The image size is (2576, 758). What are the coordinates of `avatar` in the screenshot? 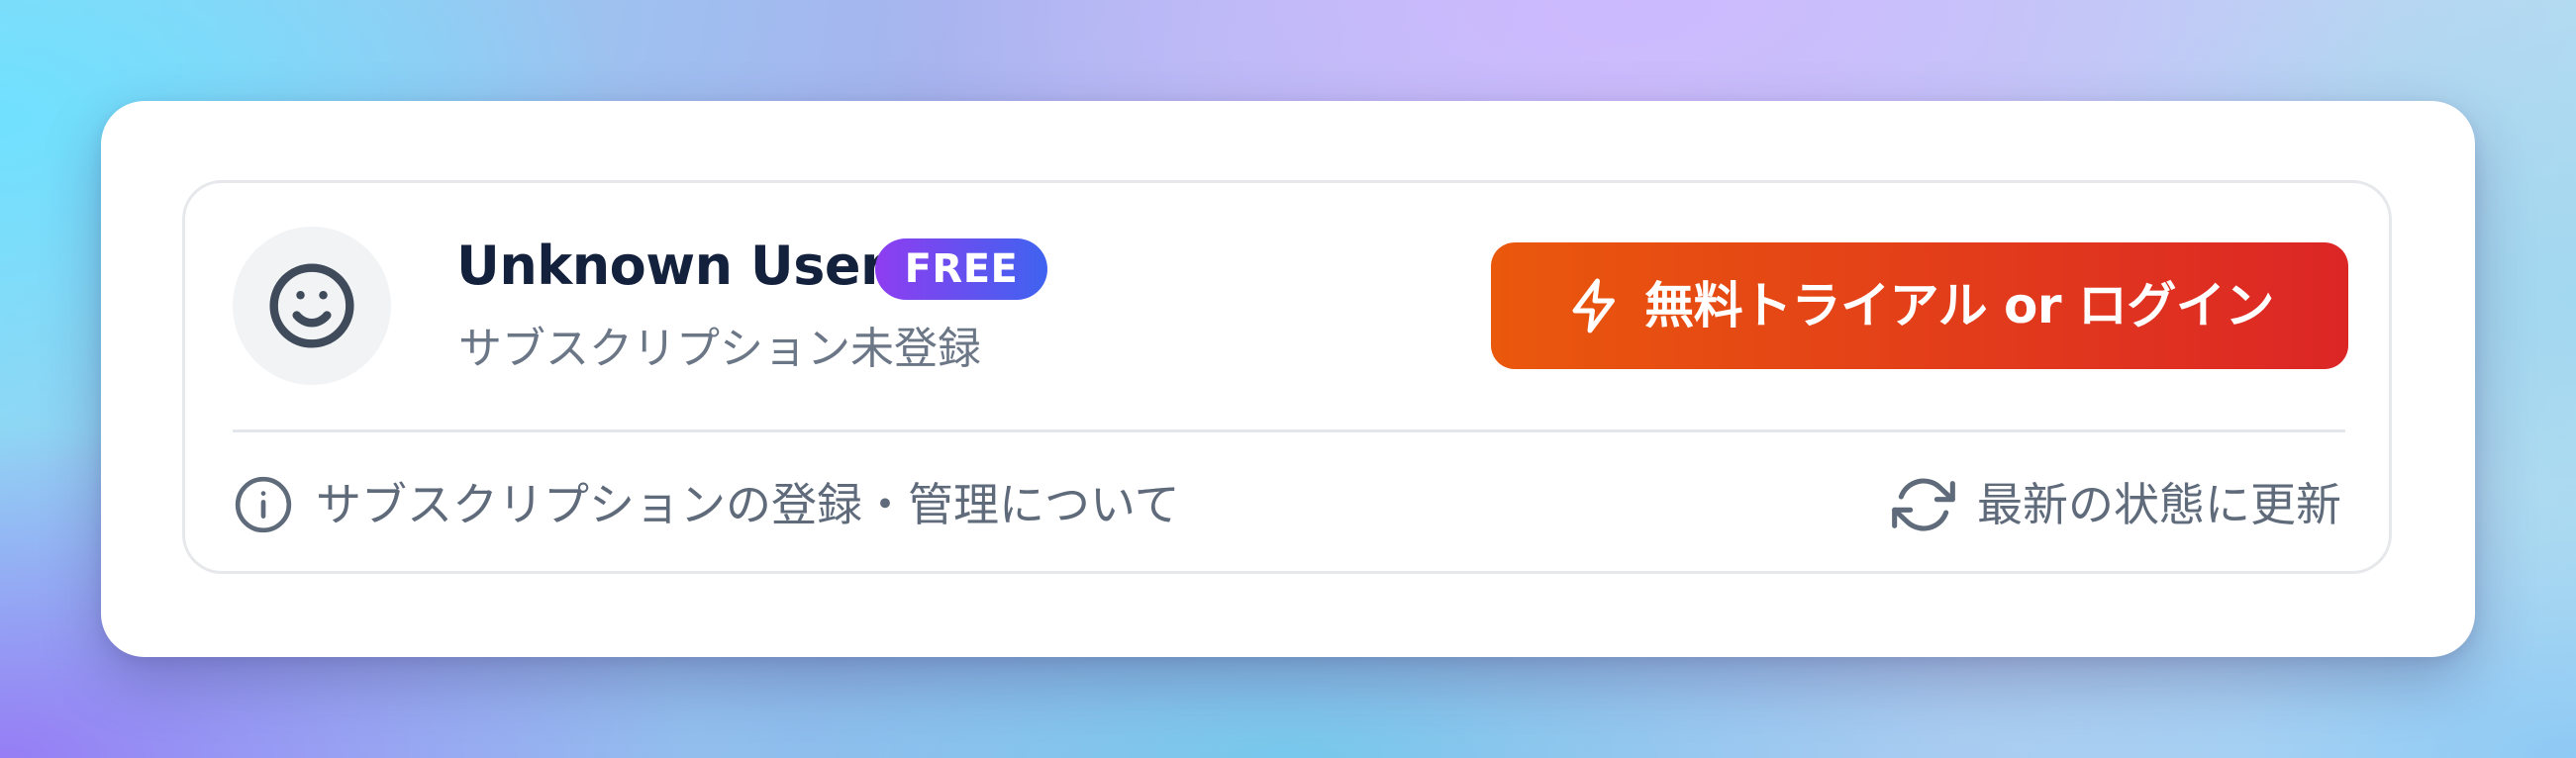 It's located at (312, 306).